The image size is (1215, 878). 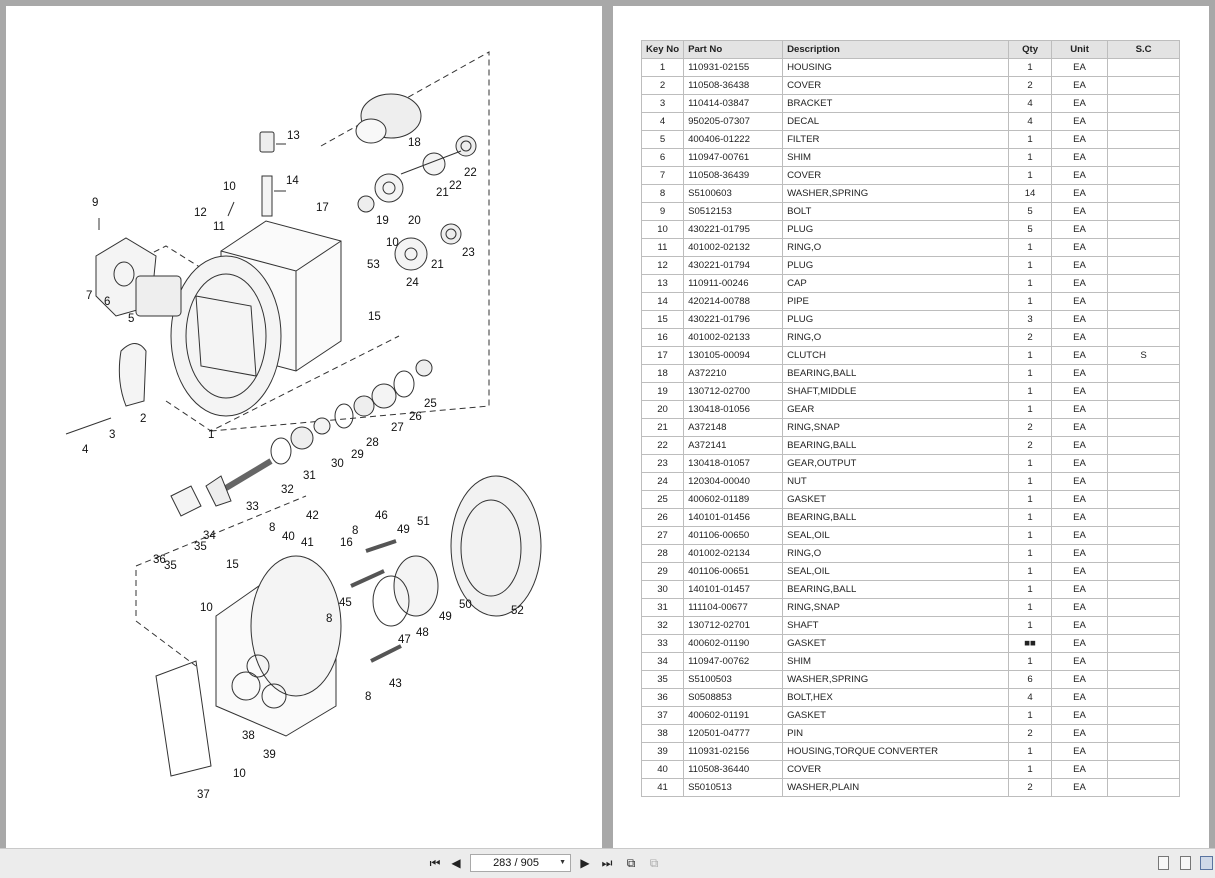 What do you see at coordinates (662, 427) in the screenshot?
I see `cell-key-no: 21` at bounding box center [662, 427].